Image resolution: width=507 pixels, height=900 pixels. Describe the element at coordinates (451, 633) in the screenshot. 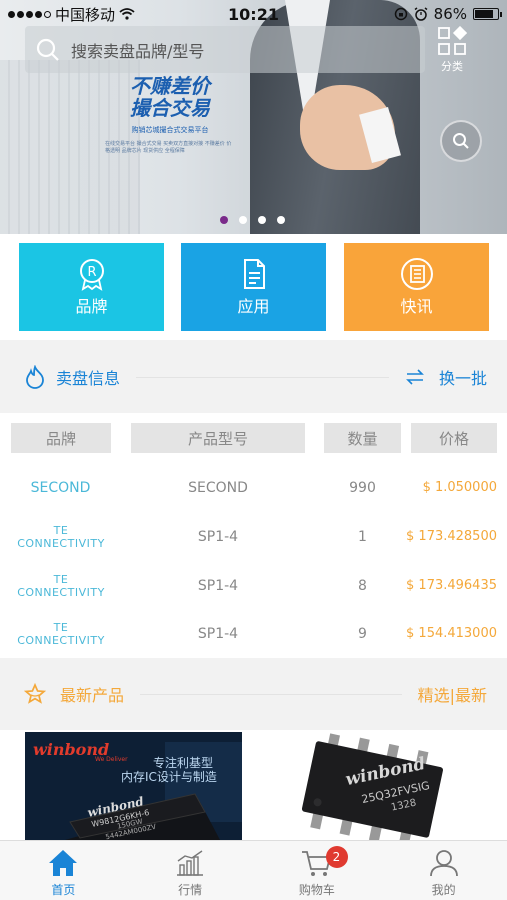

I see `cell-price: $ 154.413000` at that location.